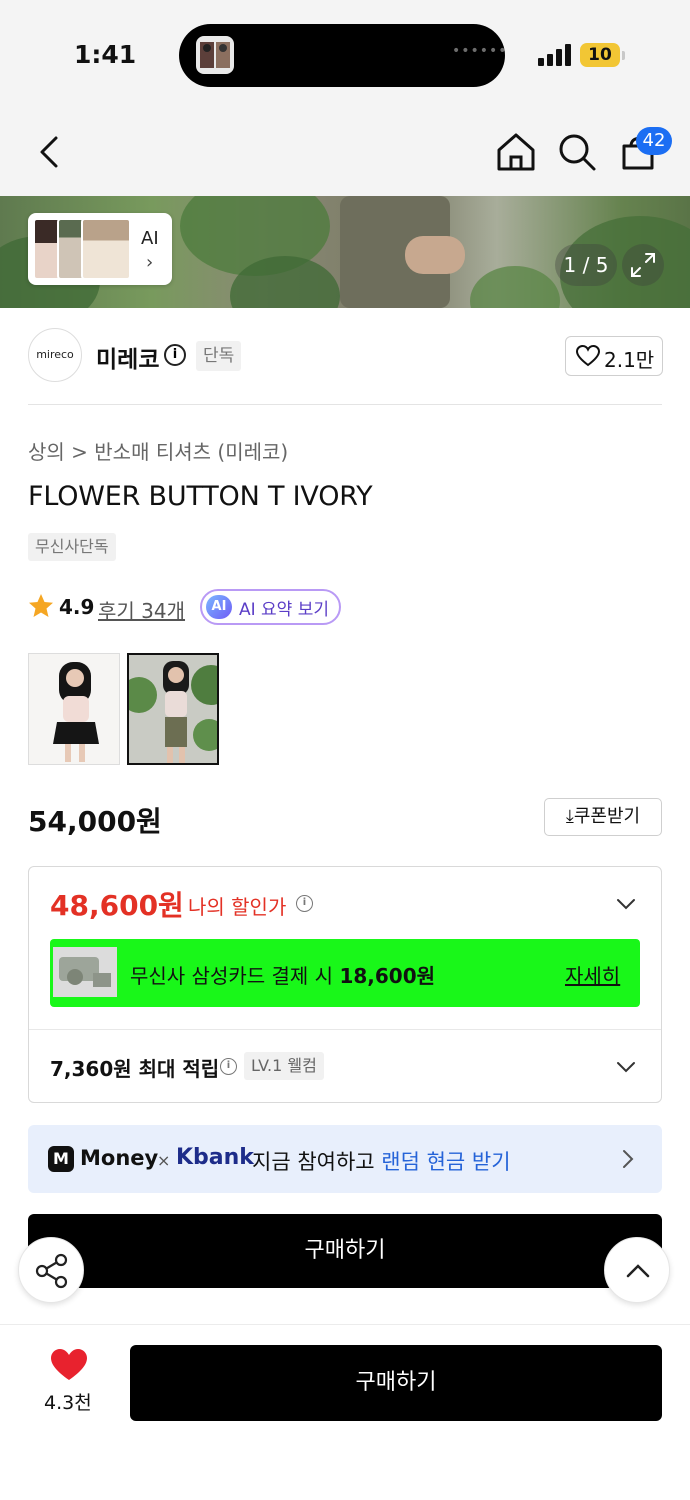  I want to click on coupon-button: ⤓쿠폰받기, so click(603, 817).